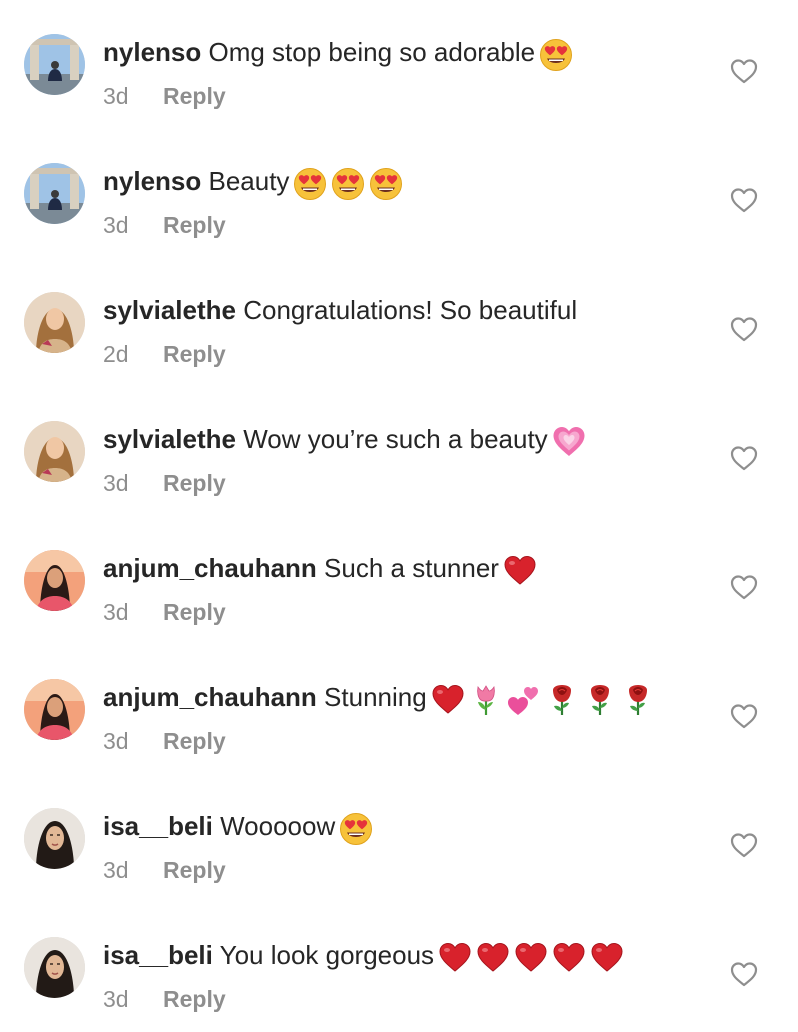 The image size is (798, 1032). I want to click on comment-text: Wooooow, so click(274, 826).